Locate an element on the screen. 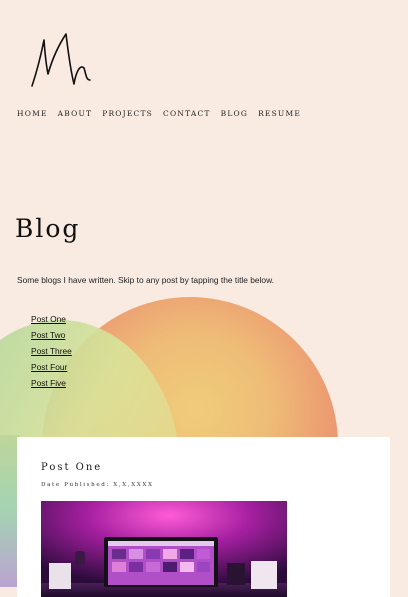  post-date: Date Published: X,X,XXXX is located at coordinates (97, 485).